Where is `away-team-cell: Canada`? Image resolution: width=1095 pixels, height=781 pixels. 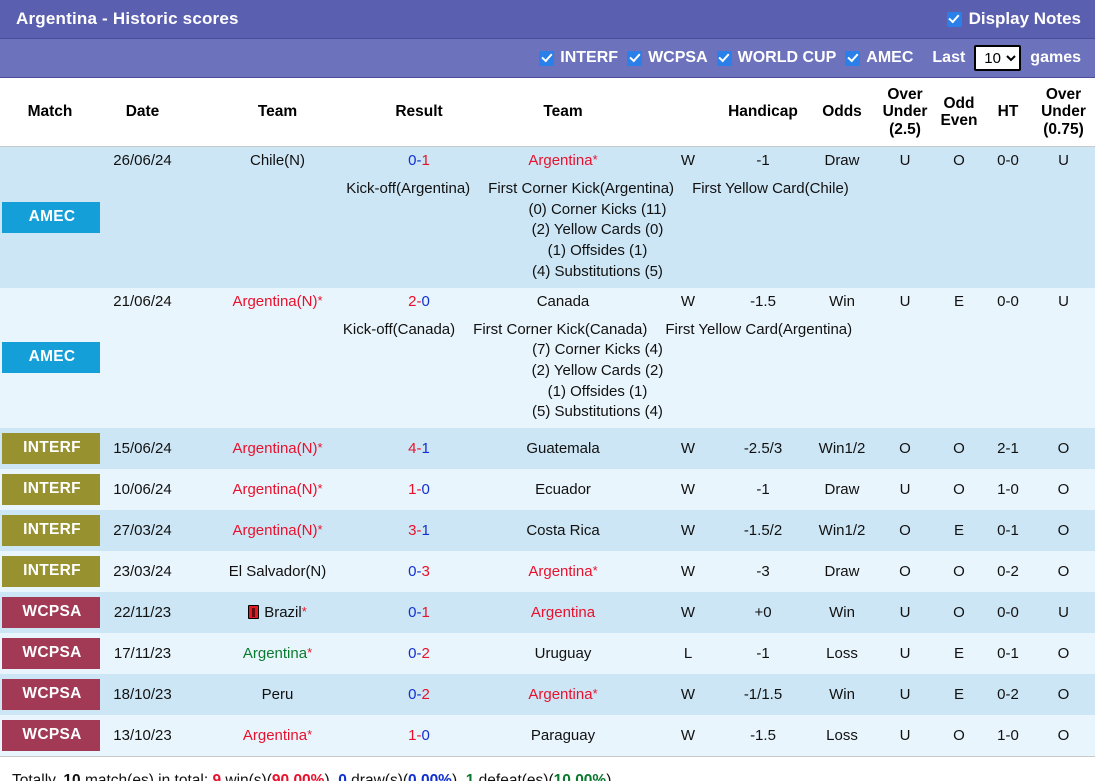
away-team-cell: Canada is located at coordinates (563, 301).